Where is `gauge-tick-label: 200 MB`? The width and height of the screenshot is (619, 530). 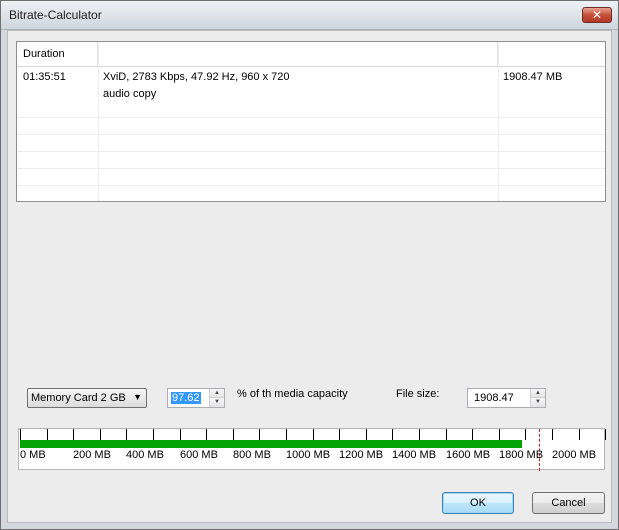 gauge-tick-label: 200 MB is located at coordinates (92, 455).